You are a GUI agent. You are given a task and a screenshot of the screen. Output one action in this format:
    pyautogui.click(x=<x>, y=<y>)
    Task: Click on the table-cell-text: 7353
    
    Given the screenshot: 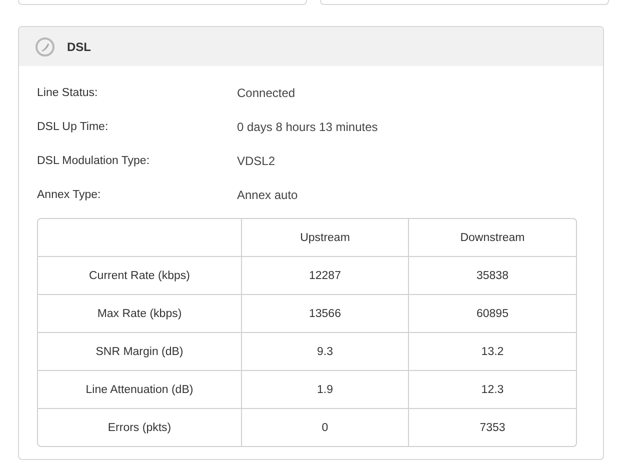 What is the action you would take?
    pyautogui.click(x=492, y=428)
    